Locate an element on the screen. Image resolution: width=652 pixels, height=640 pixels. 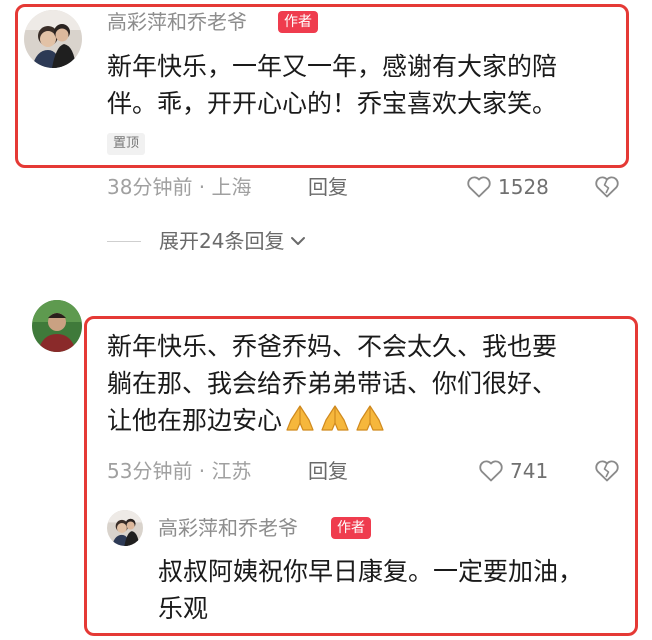
chevron-down-icon is located at coordinates (298, 241).